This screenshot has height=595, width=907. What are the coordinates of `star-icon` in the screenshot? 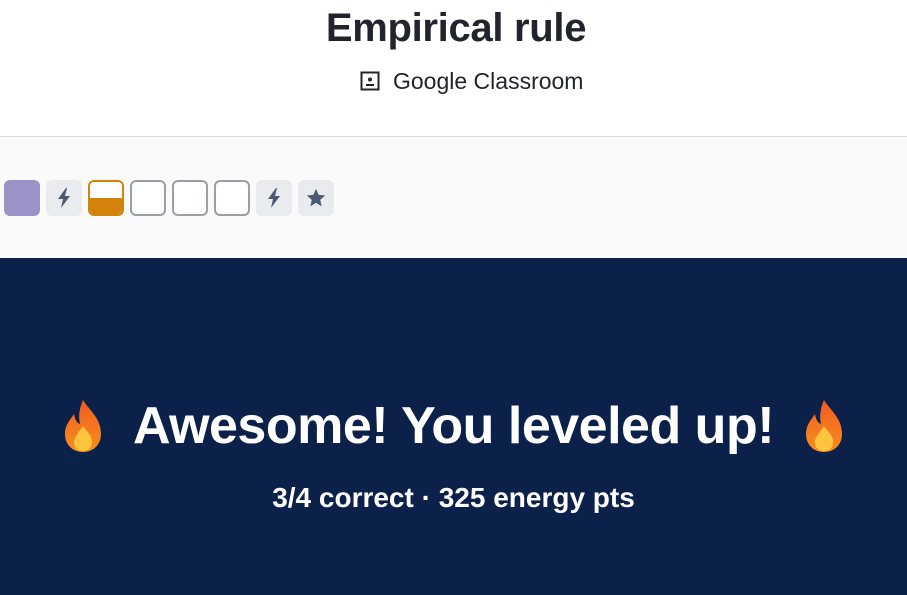 It's located at (316, 197).